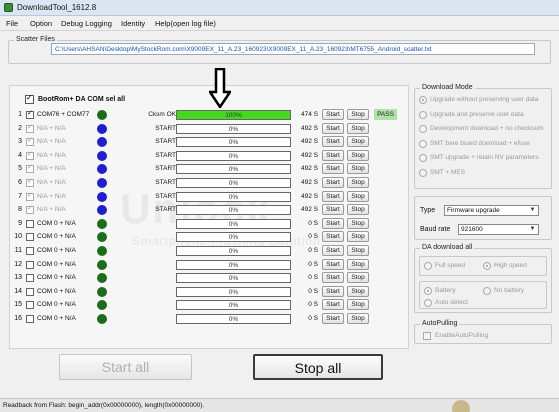 The image size is (559, 412). Describe the element at coordinates (220, 88) in the screenshot. I see `down-arrow-icon` at that location.